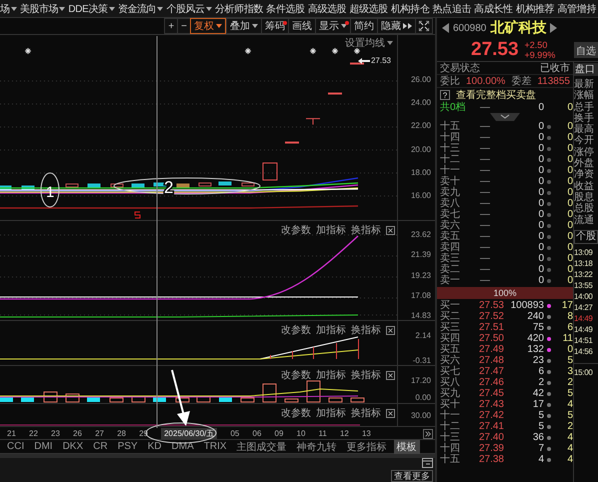 The image size is (598, 482). I want to click on menu-item: 条件选股, so click(285, 9).